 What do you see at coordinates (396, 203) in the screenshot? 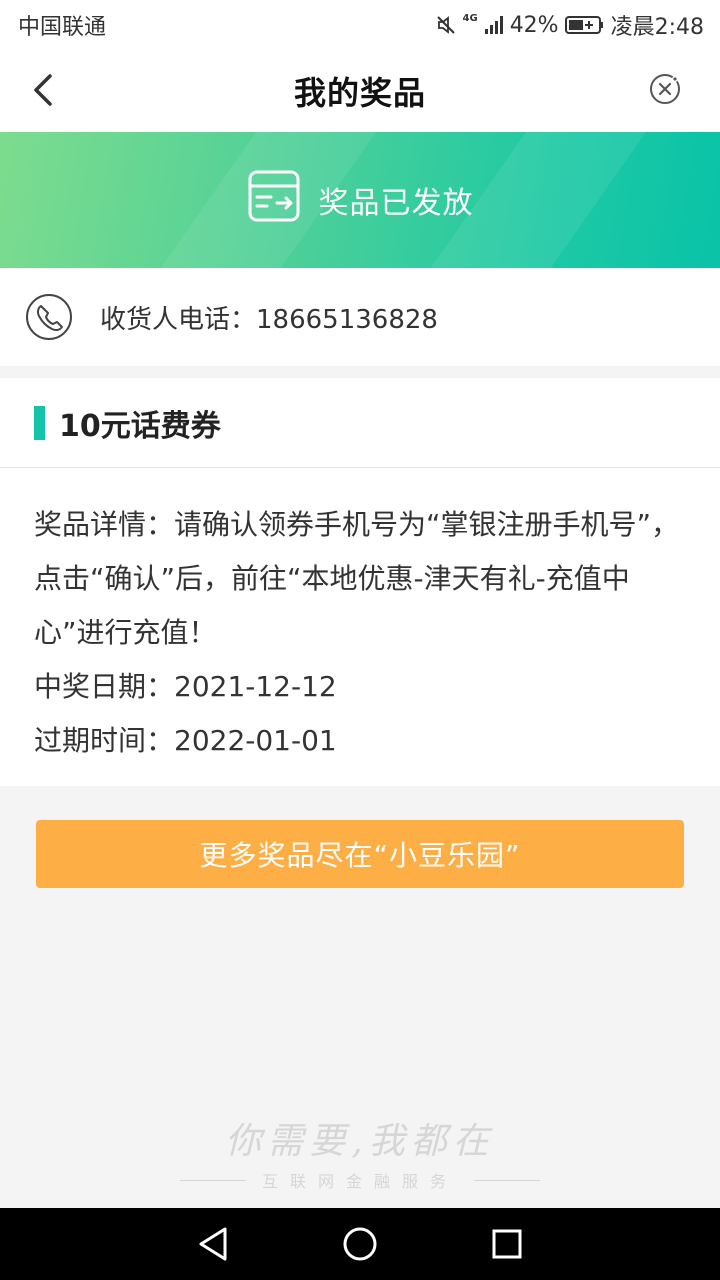
I see `banner-status-text: 奖品已发放` at bounding box center [396, 203].